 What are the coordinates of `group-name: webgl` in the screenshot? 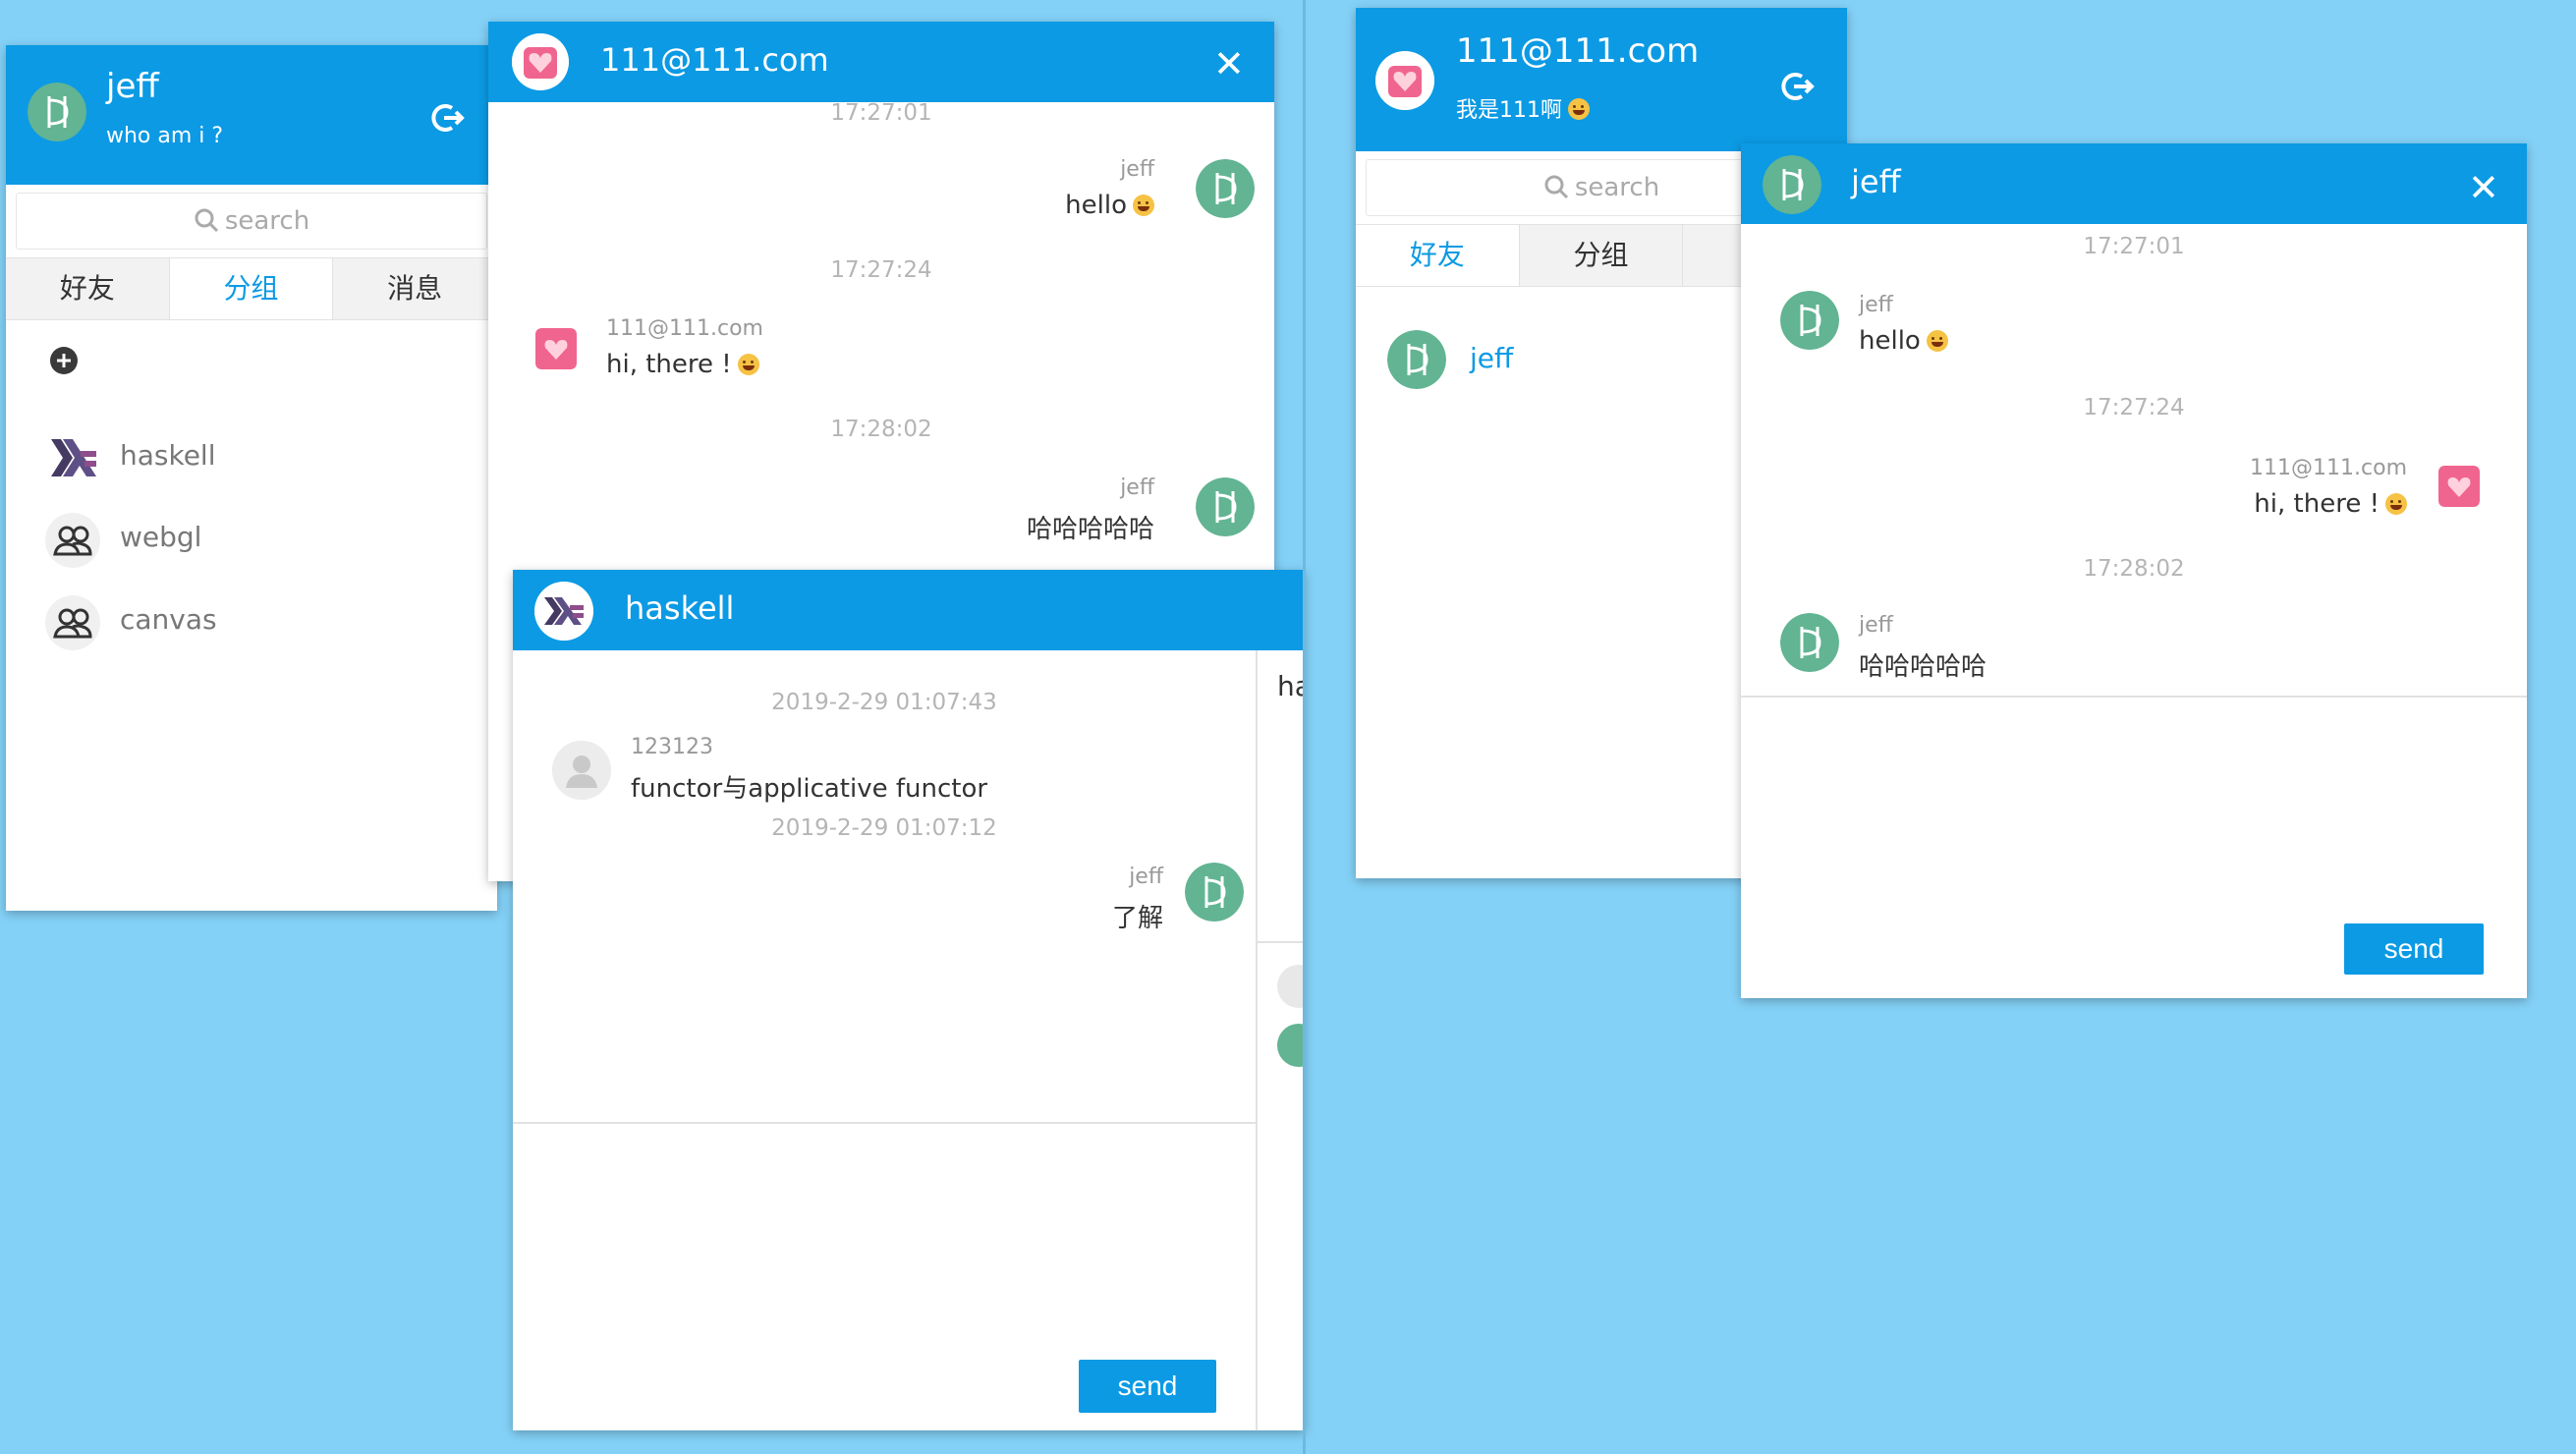 It's located at (161, 537).